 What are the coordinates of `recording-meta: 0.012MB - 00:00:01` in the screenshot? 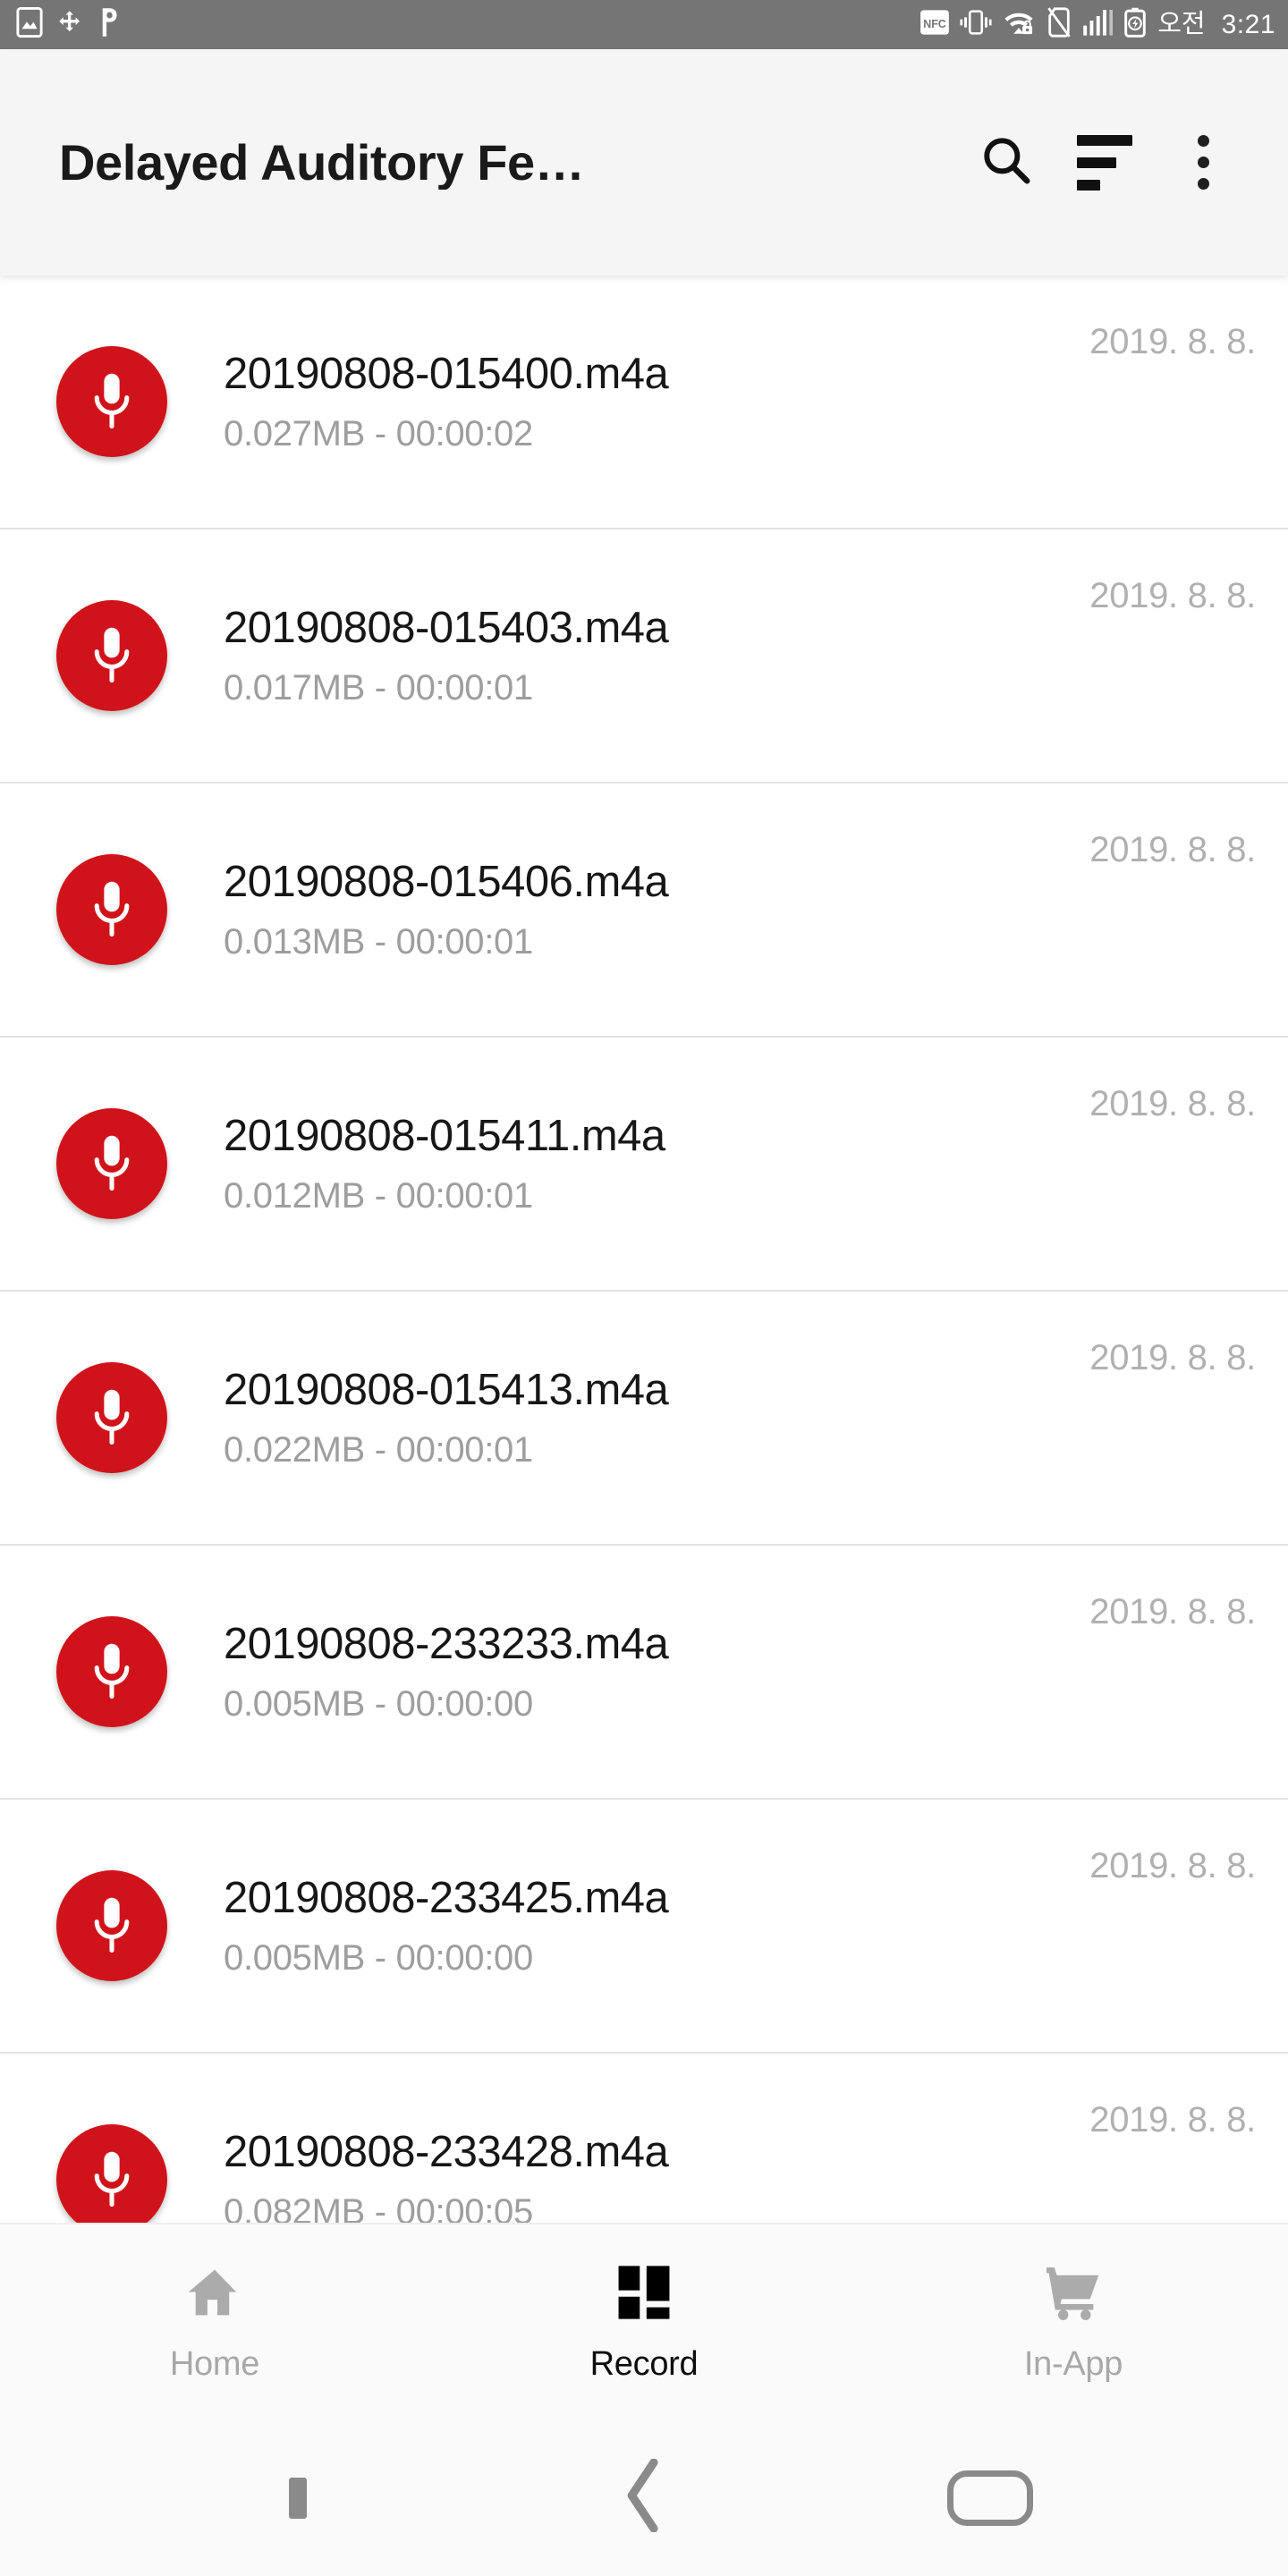 It's located at (378, 1195).